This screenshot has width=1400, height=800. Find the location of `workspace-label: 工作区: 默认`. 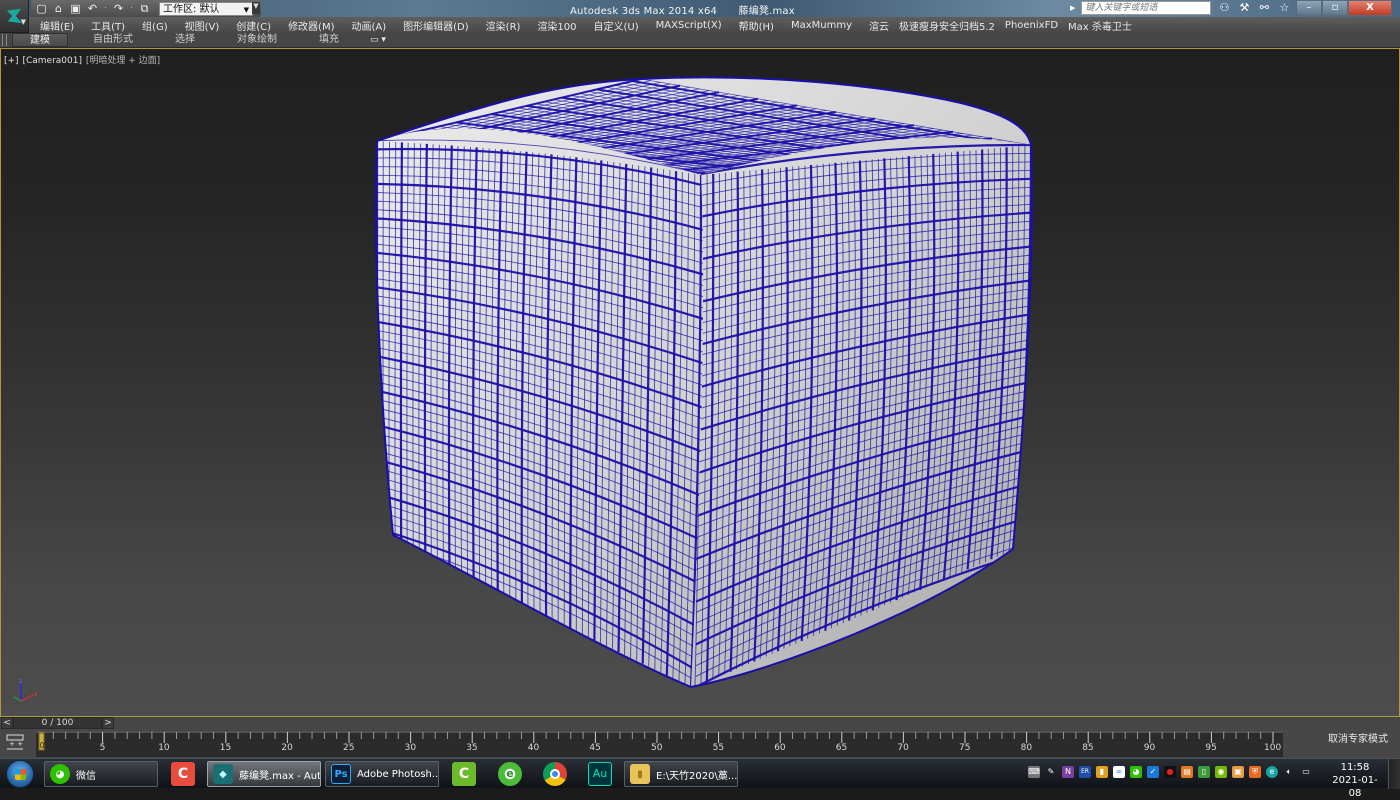

workspace-label: 工作区: 默认 is located at coordinates (191, 9).